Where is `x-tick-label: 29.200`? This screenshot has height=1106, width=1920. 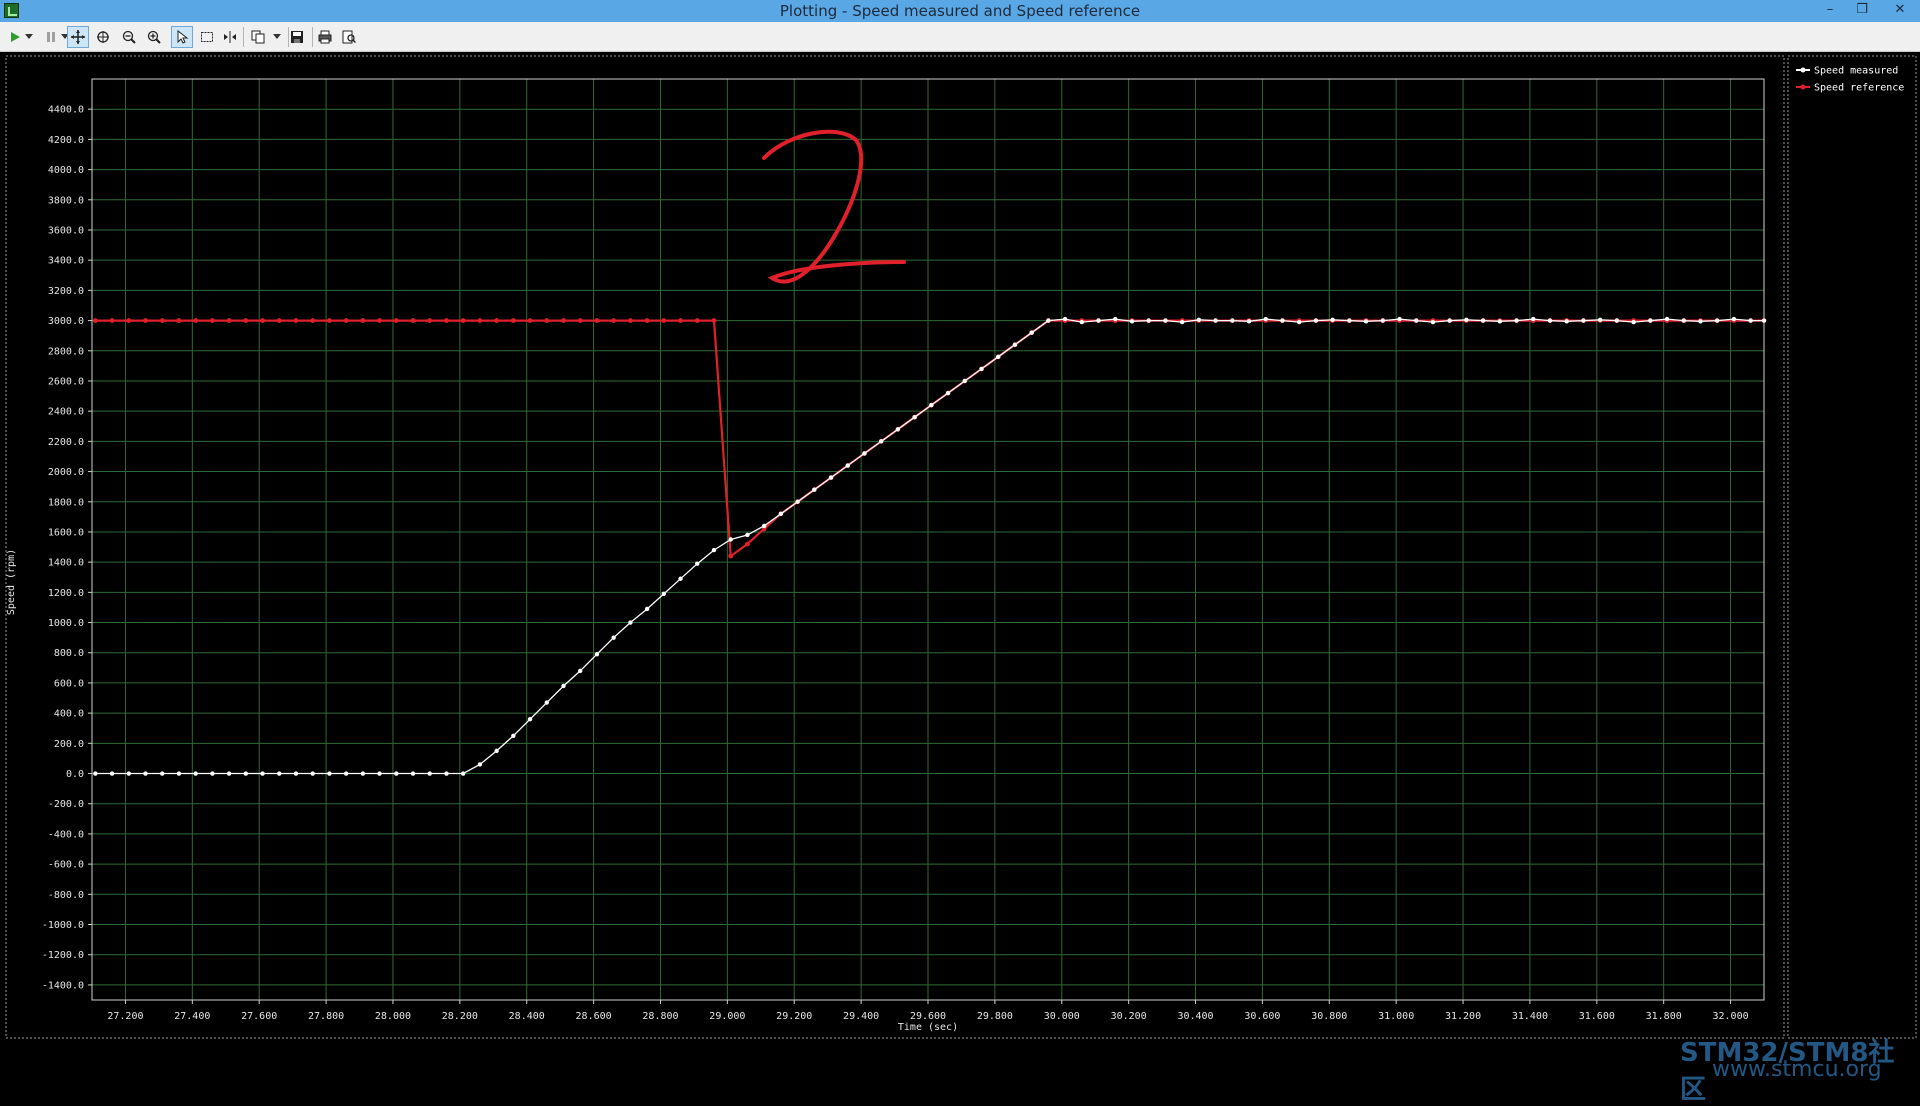
x-tick-label: 29.200 is located at coordinates (794, 1016).